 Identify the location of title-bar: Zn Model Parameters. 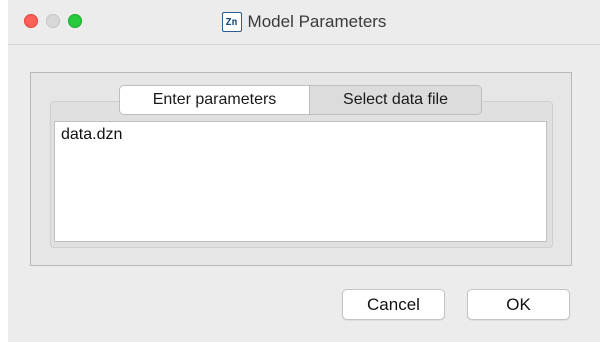
(304, 22).